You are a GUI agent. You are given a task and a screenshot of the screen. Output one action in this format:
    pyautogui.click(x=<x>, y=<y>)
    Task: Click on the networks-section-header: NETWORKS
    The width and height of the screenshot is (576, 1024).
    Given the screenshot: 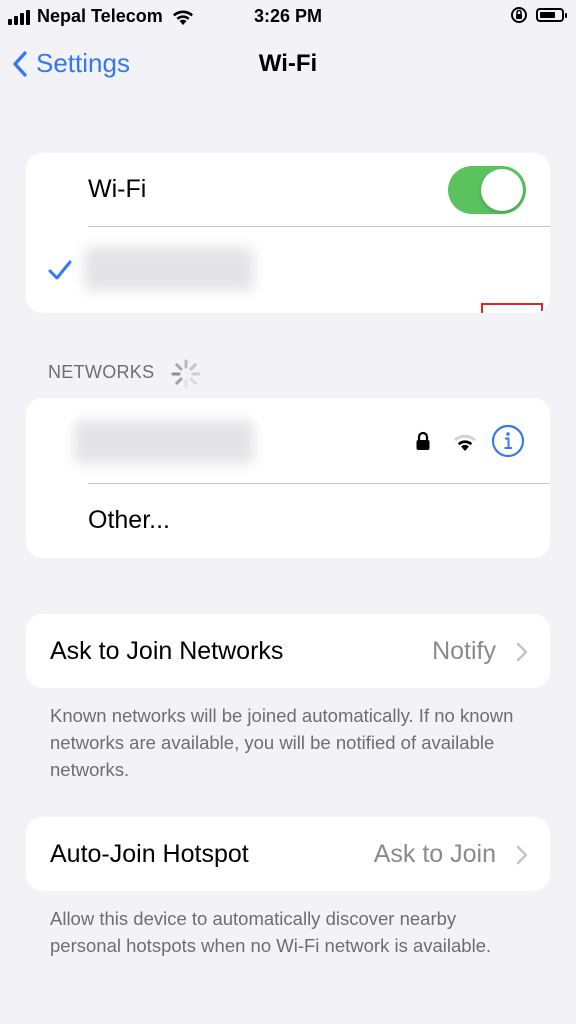 What is the action you would take?
    pyautogui.click(x=101, y=372)
    